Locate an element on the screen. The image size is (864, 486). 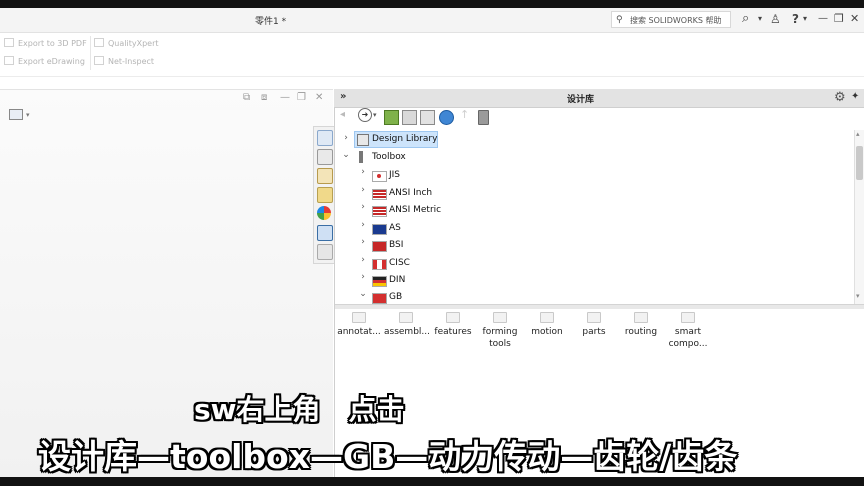
video-bottom-bar is located at coordinates (432, 481).